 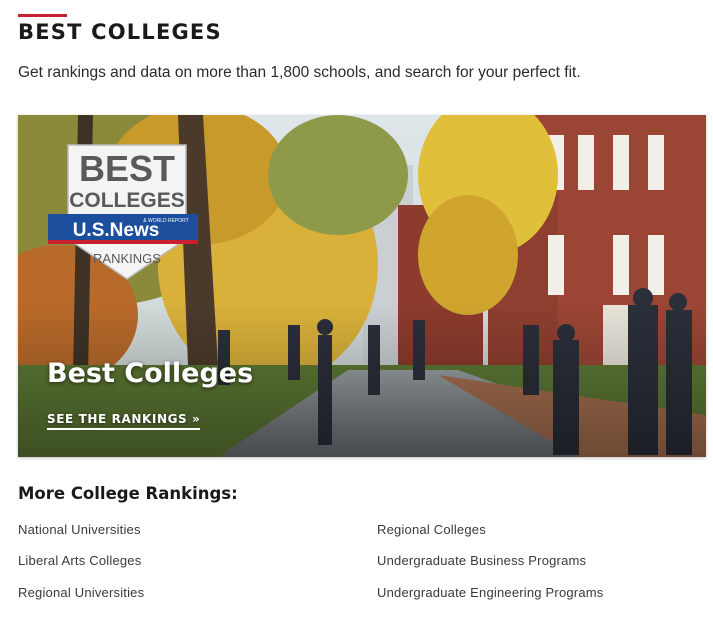 What do you see at coordinates (490, 592) in the screenshot?
I see `link-undergraduate-engineering-programs: Undergraduate Engineering Programs` at bounding box center [490, 592].